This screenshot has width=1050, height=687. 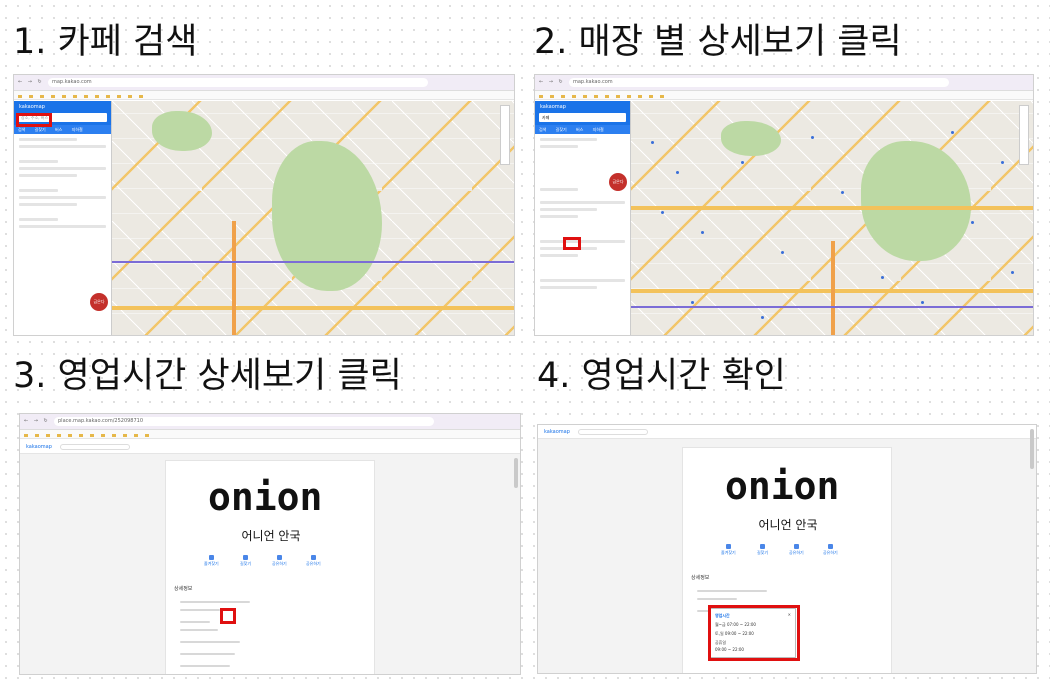 What do you see at coordinates (34, 120) in the screenshot?
I see `search-box-highlight` at bounding box center [34, 120].